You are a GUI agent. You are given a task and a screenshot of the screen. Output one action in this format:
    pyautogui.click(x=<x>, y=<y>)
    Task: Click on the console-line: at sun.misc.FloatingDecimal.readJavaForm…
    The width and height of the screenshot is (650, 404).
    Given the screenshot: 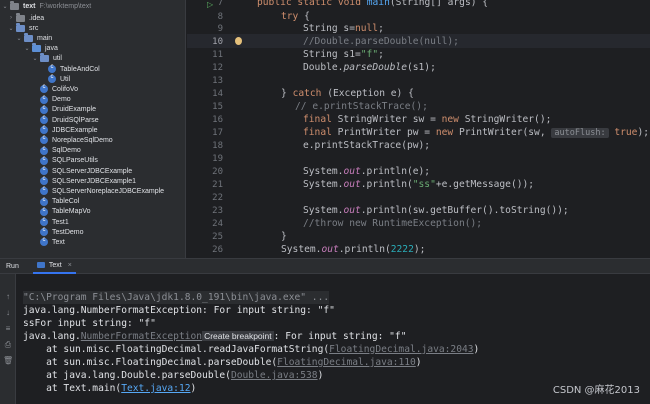 What is the action you would take?
    pyautogui.click(x=251, y=349)
    